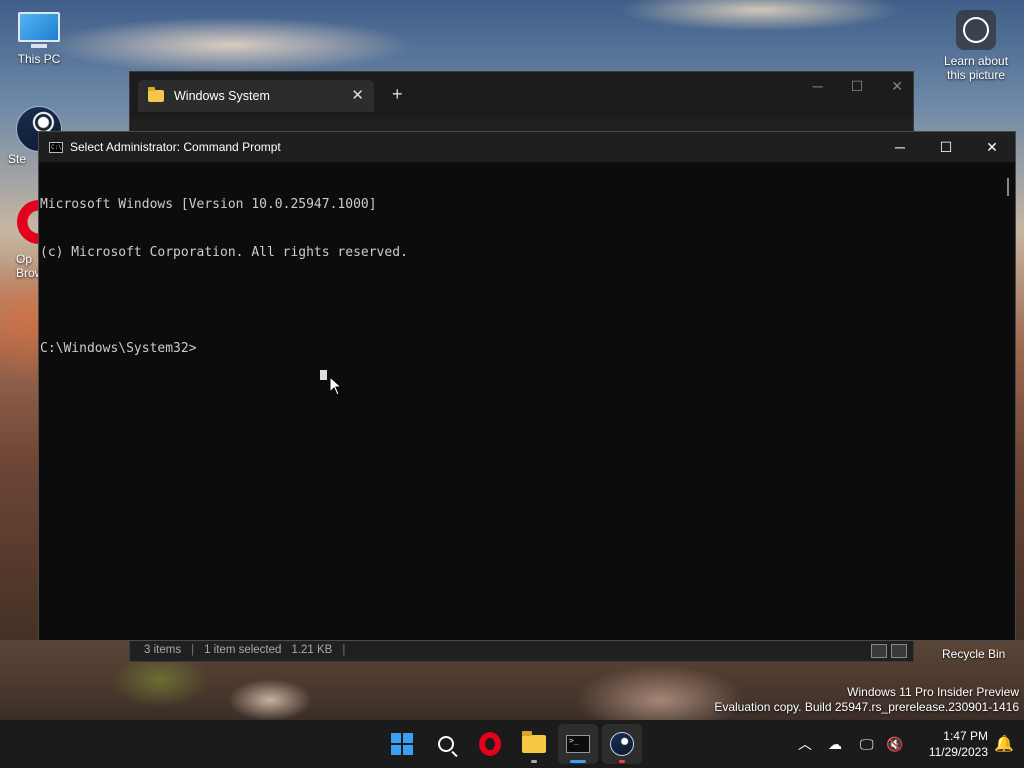 This screenshot has width=1024, height=768. Describe the element at coordinates (899, 651) in the screenshot. I see `tiles-view-icon` at that location.